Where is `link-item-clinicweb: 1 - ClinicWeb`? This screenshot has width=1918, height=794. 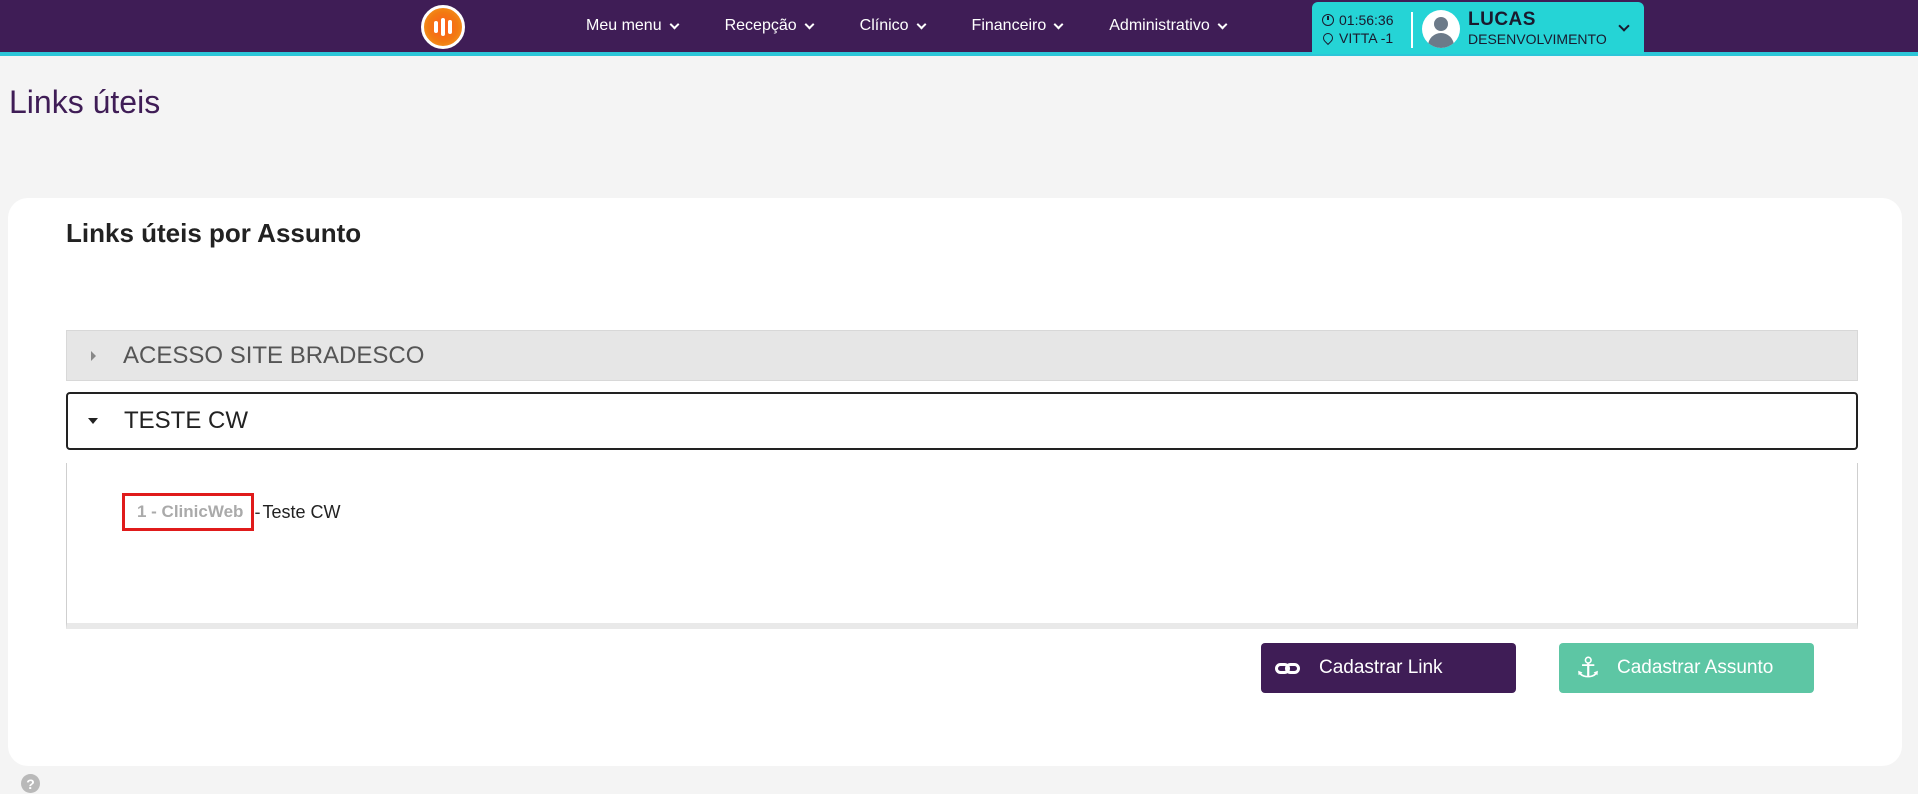
link-item-clinicweb: 1 - ClinicWeb is located at coordinates (188, 512).